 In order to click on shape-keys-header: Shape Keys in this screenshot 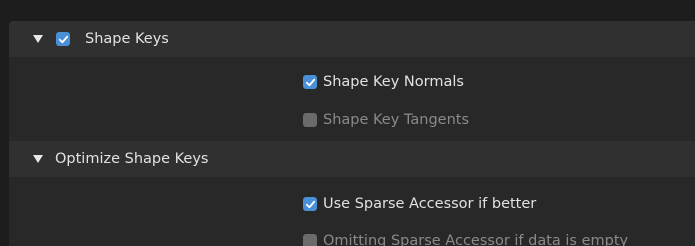, I will do `click(352, 39)`.